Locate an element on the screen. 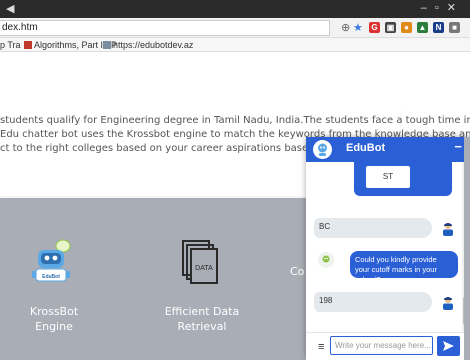 Image resolution: width=470 pixels, height=360 pixels. chat-header: EduBot − is located at coordinates (388, 149).